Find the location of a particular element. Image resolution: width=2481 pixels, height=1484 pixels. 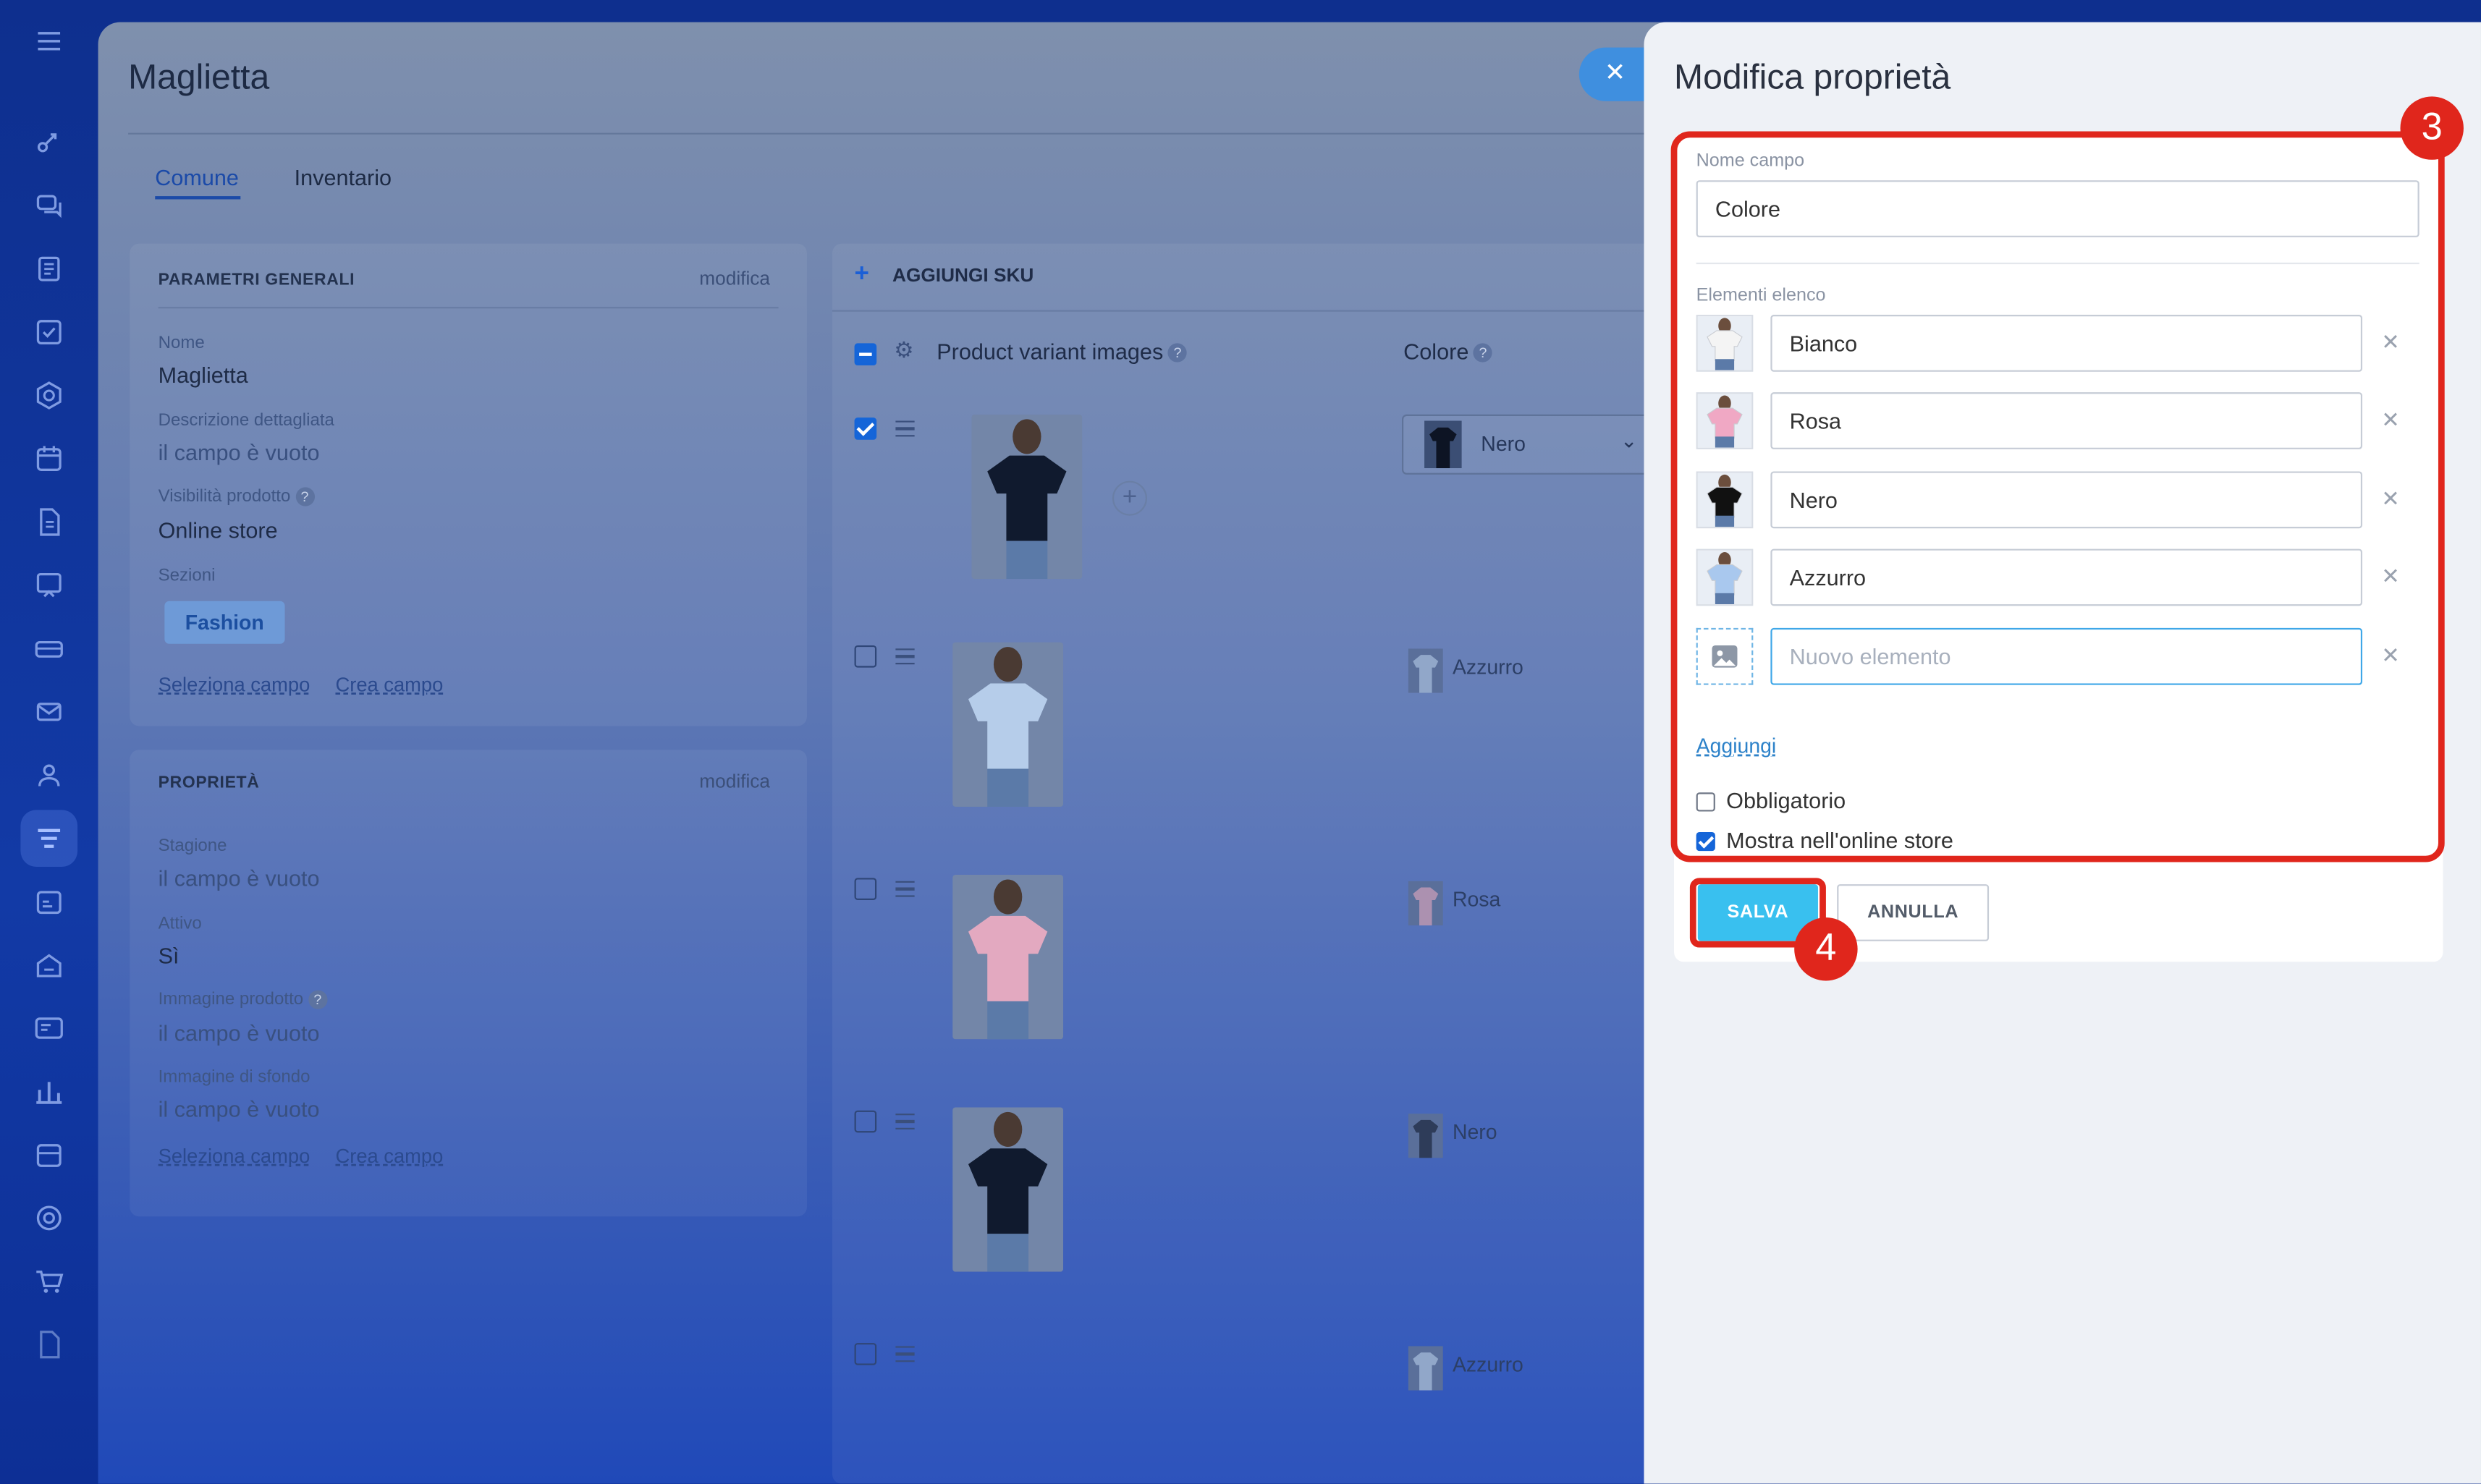

section-chip: Fashion is located at coordinates (225, 622).